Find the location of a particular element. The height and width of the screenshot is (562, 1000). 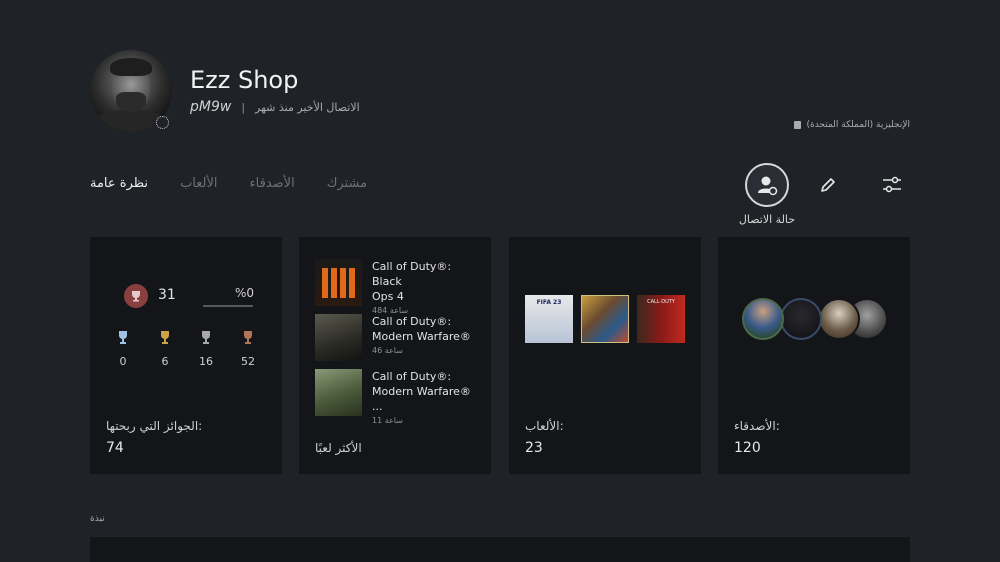

online-status-label: حالة الاتصال is located at coordinates (767, 219).